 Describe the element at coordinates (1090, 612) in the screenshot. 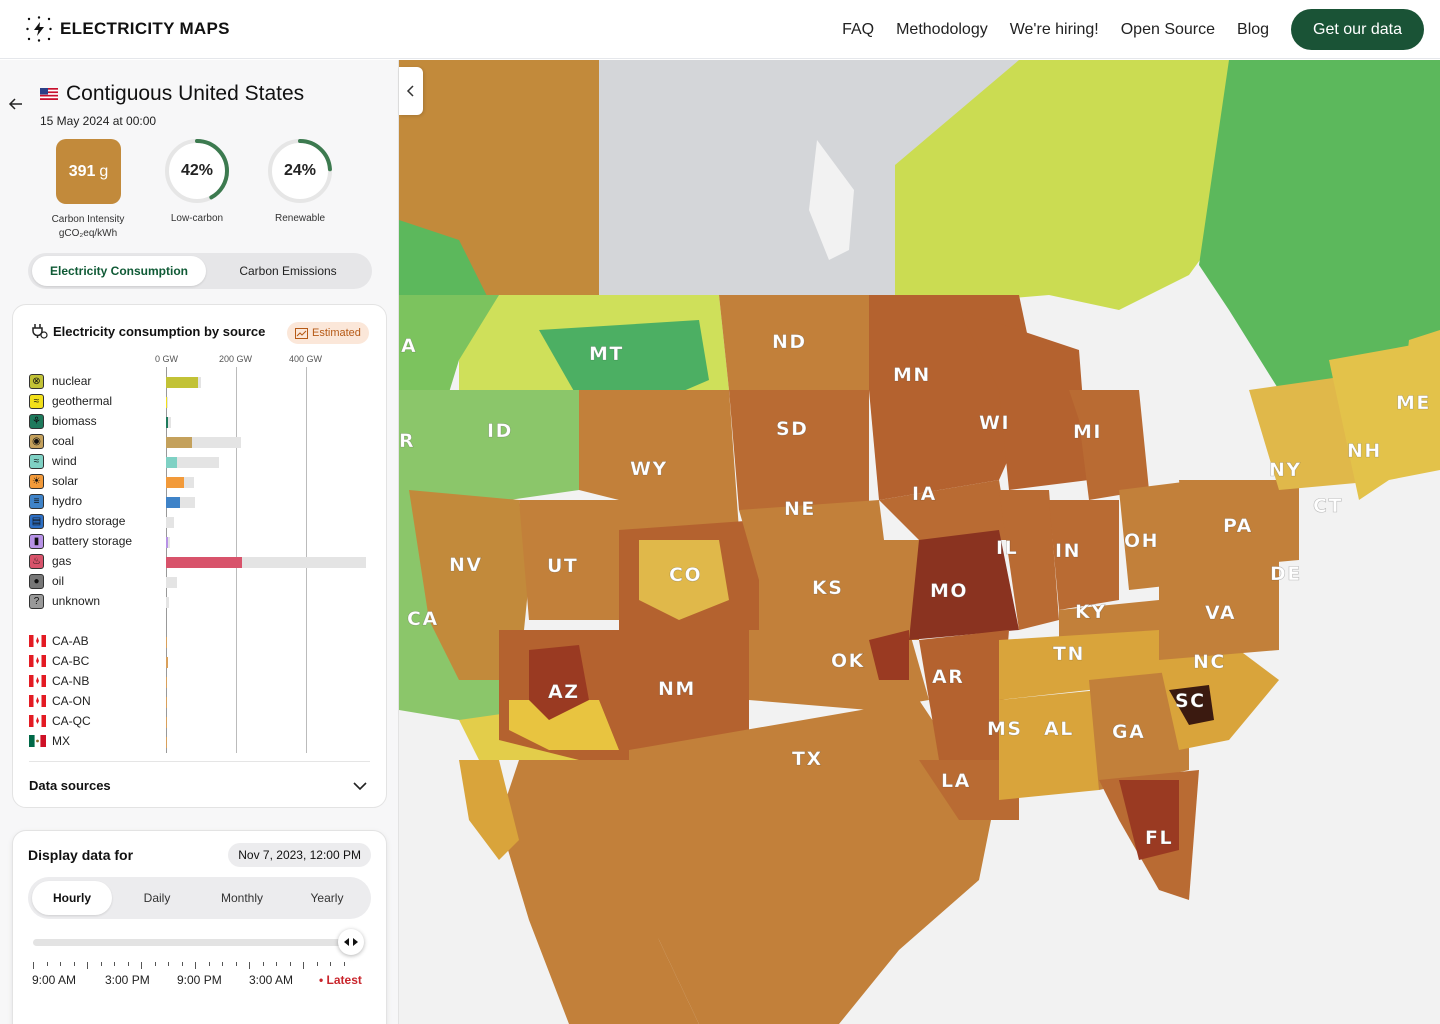

I see `state-label-ky: KY` at that location.